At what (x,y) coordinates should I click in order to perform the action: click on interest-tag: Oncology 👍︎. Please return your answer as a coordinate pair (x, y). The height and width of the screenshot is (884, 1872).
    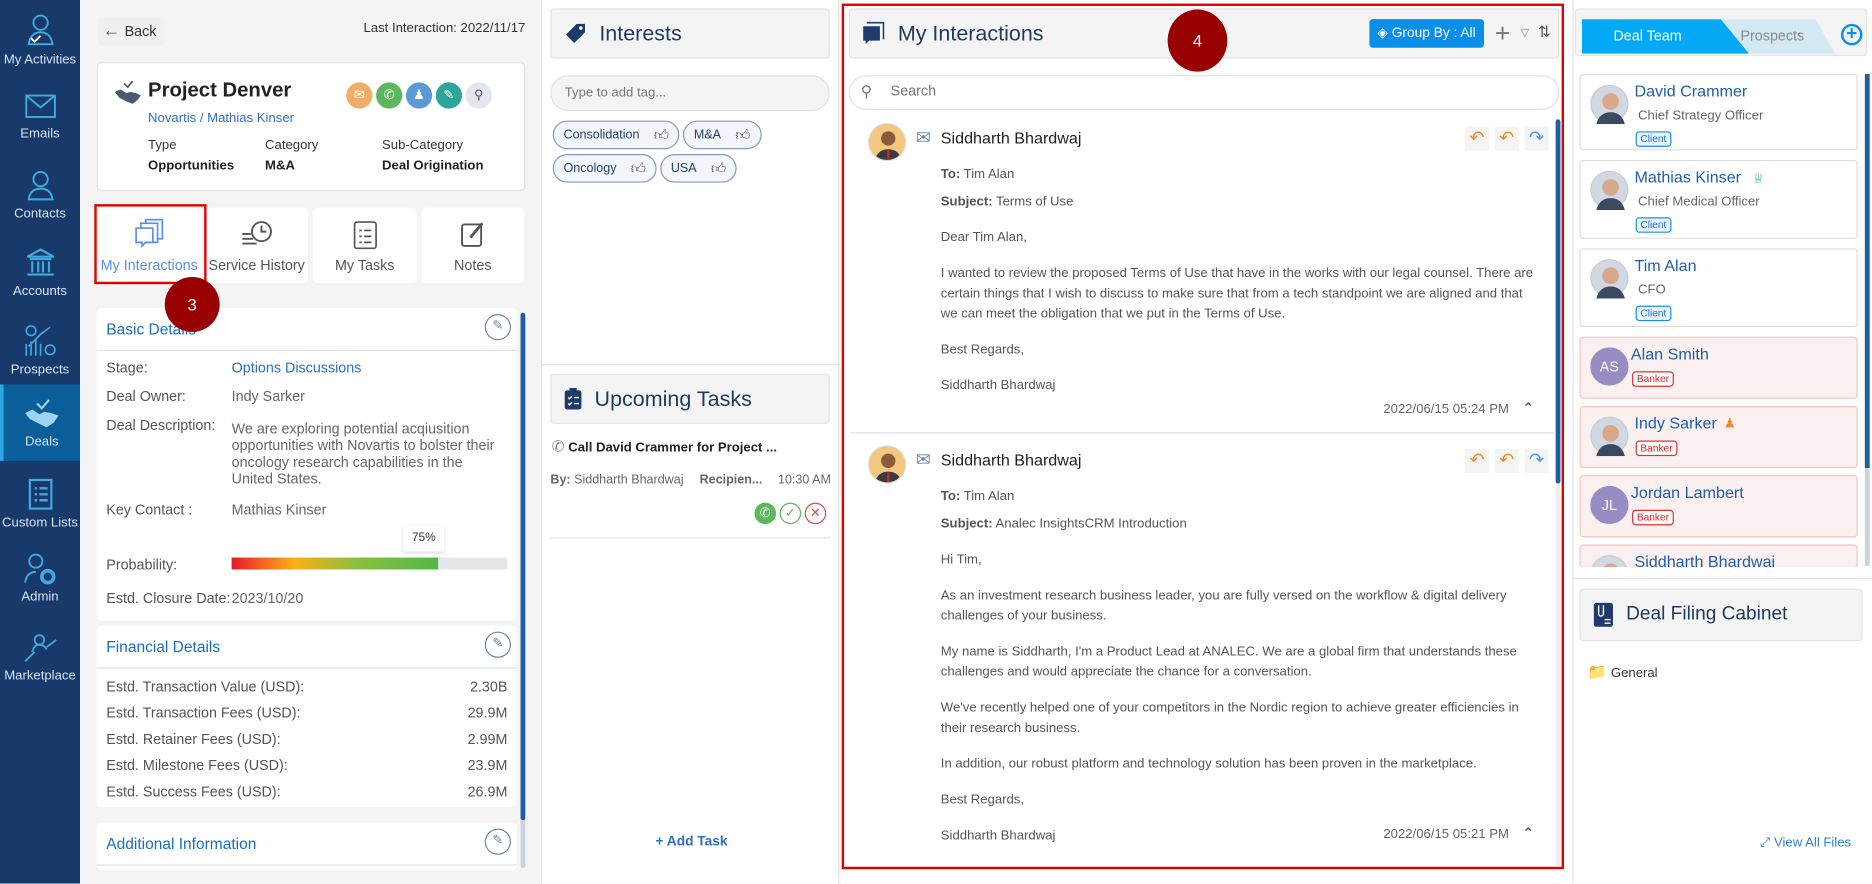
    Looking at the image, I should click on (604, 168).